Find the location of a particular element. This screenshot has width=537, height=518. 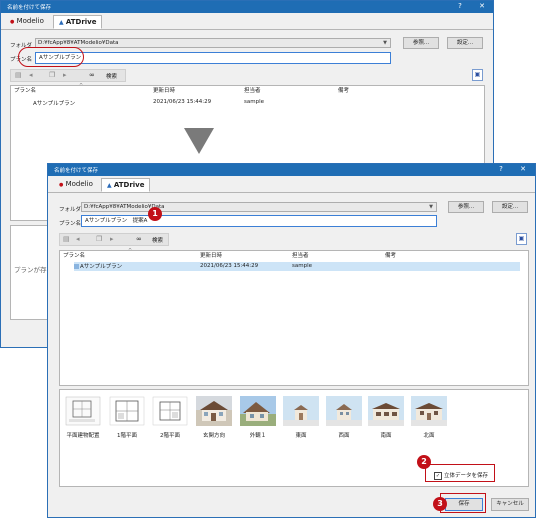

front-row-owner: sample is located at coordinates (302, 266).